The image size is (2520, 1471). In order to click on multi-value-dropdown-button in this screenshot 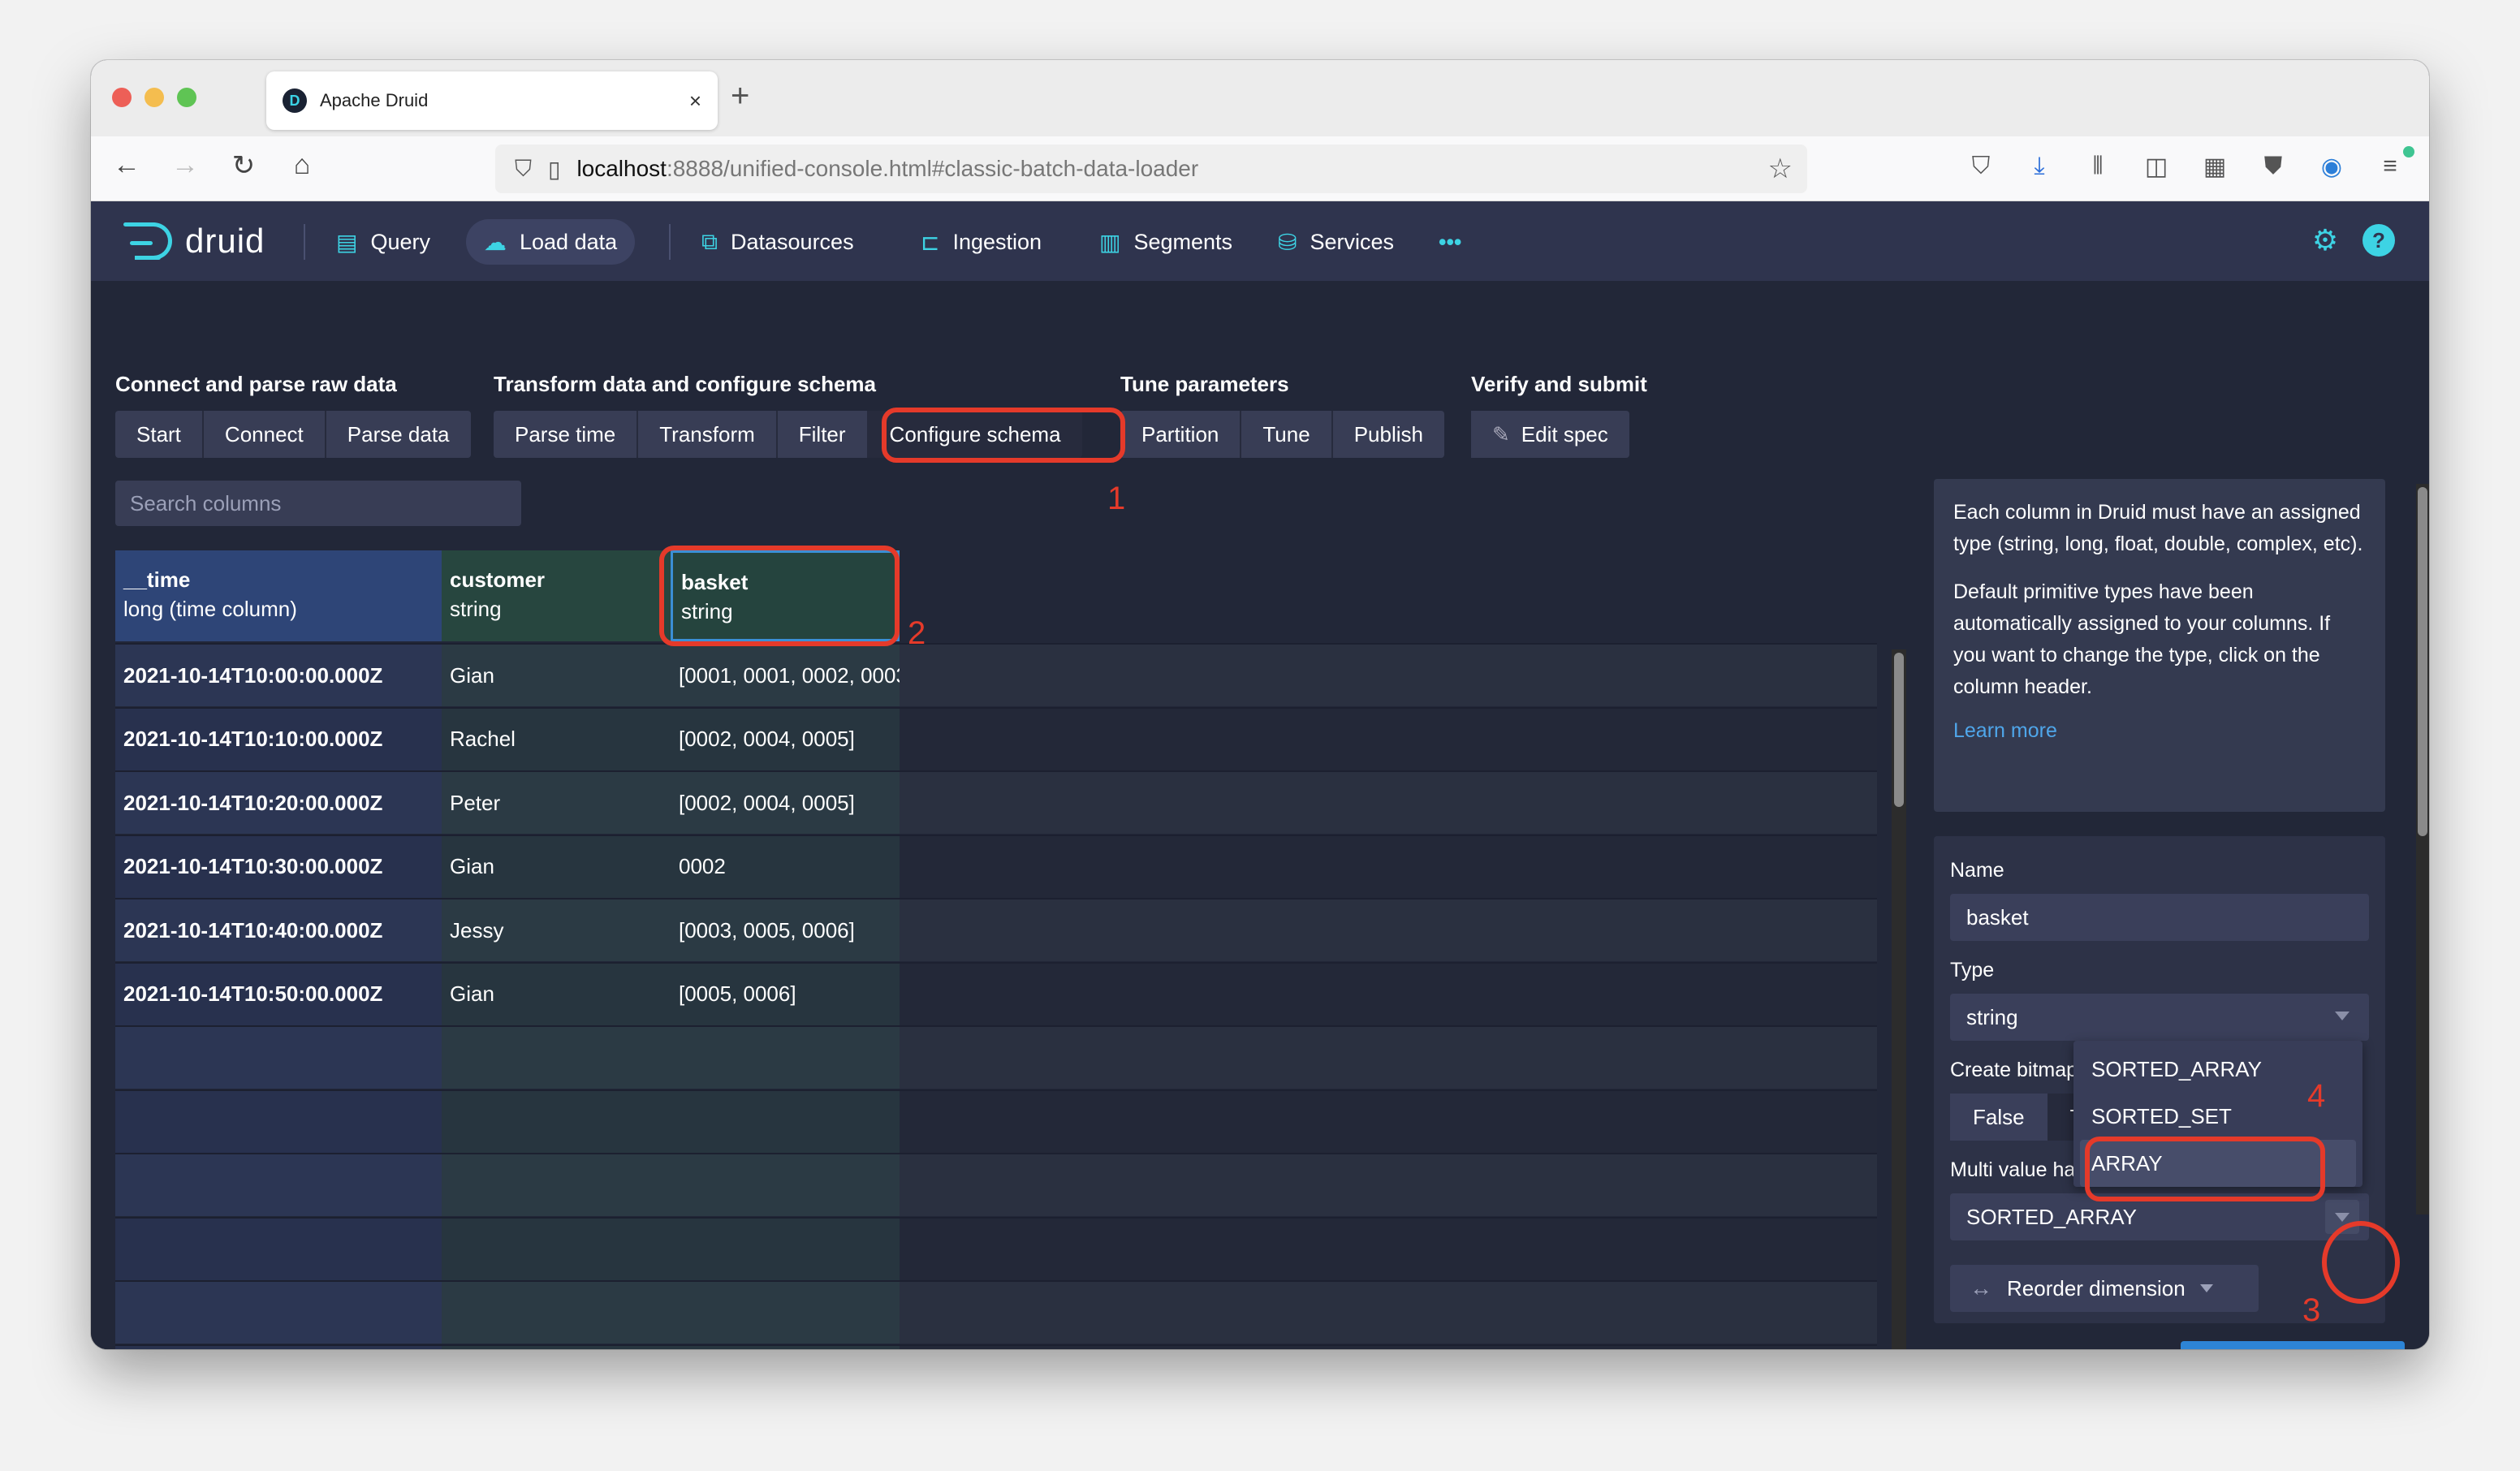, I will do `click(2342, 1217)`.